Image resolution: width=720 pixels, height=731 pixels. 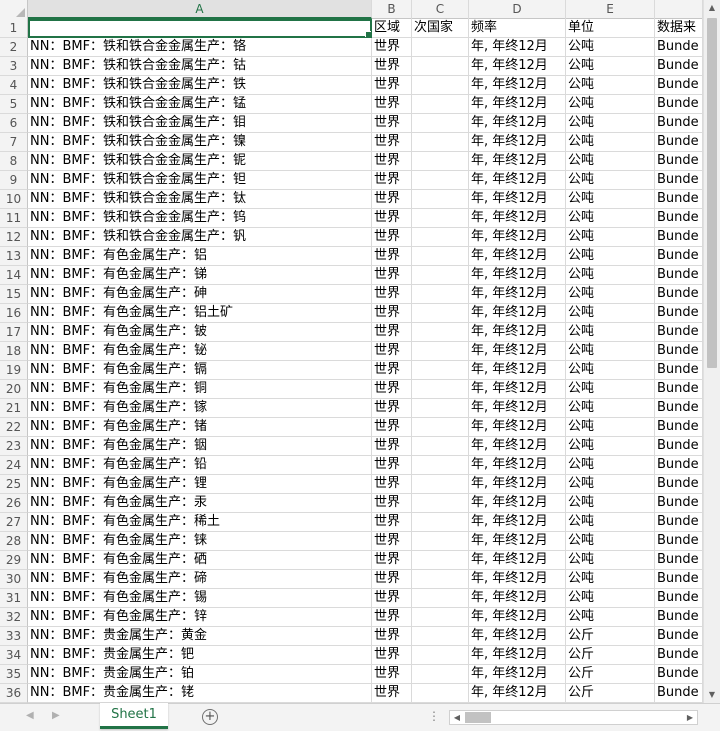 What do you see at coordinates (200, 674) in the screenshot?
I see `cell-a: NN：BMF：贵金属生产：铂` at bounding box center [200, 674].